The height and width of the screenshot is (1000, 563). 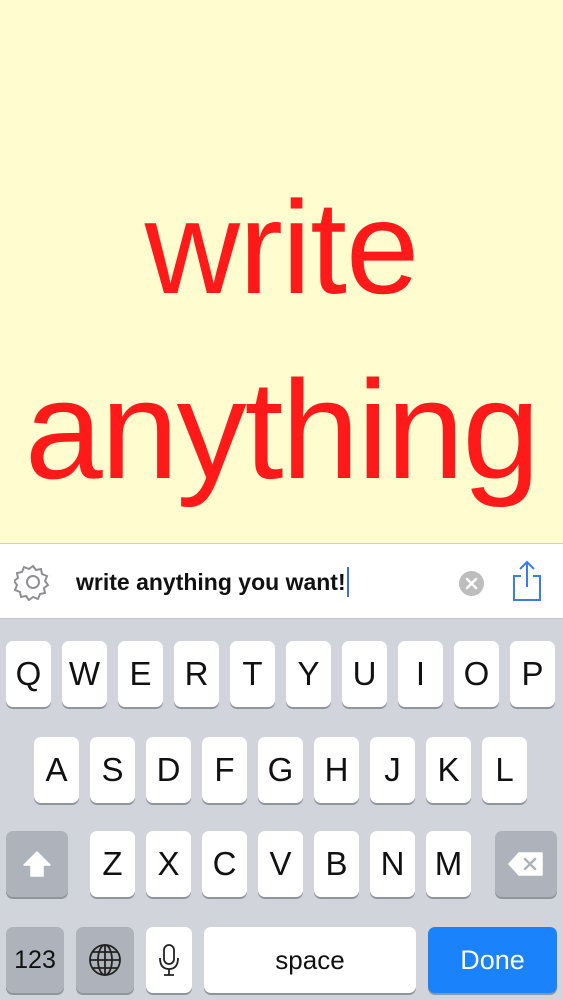 I want to click on key-k: K, so click(x=448, y=770).